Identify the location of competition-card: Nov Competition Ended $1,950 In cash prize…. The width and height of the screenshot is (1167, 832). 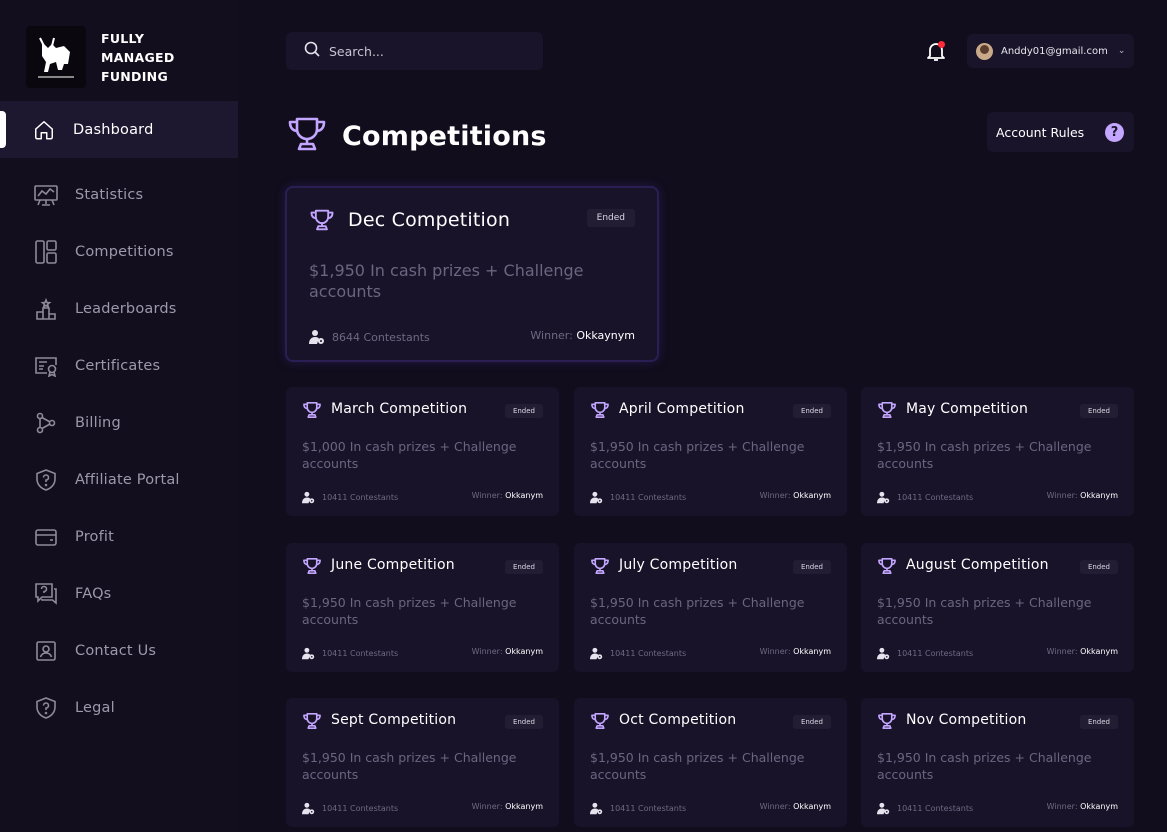
(997, 762).